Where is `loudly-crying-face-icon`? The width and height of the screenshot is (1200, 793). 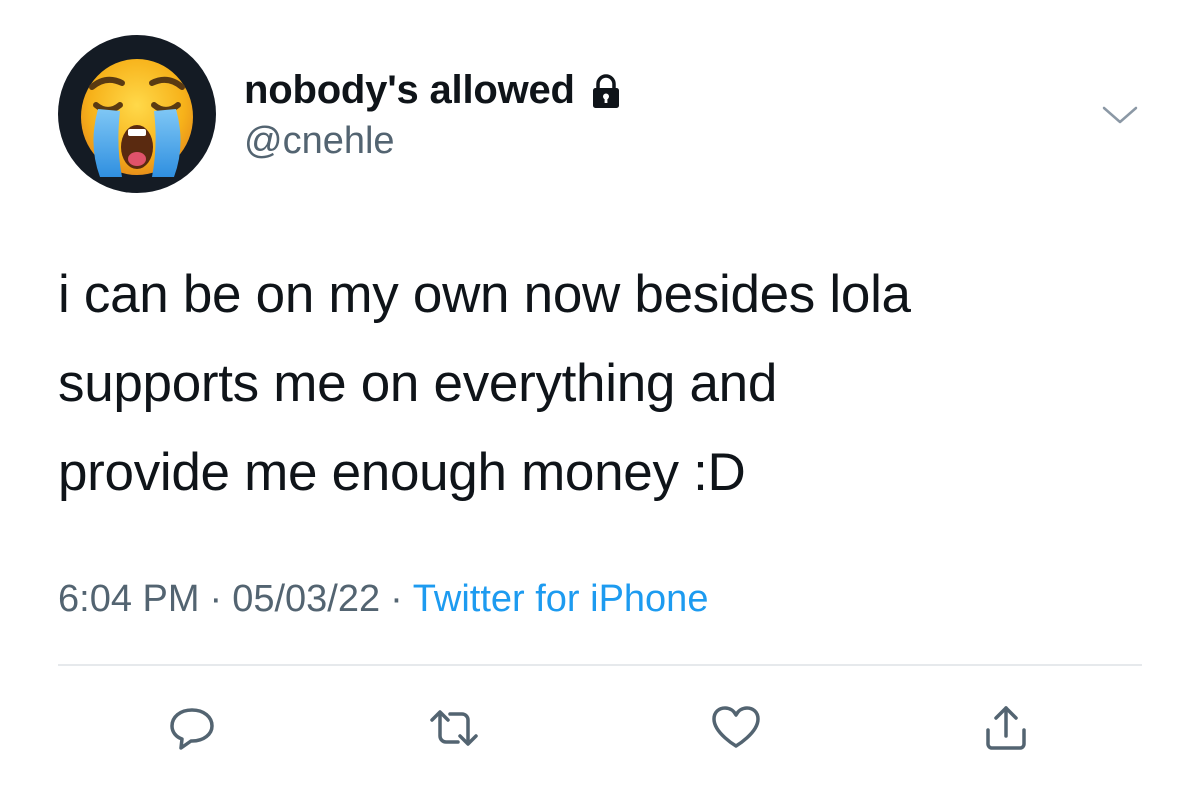
loudly-crying-face-icon is located at coordinates (137, 118).